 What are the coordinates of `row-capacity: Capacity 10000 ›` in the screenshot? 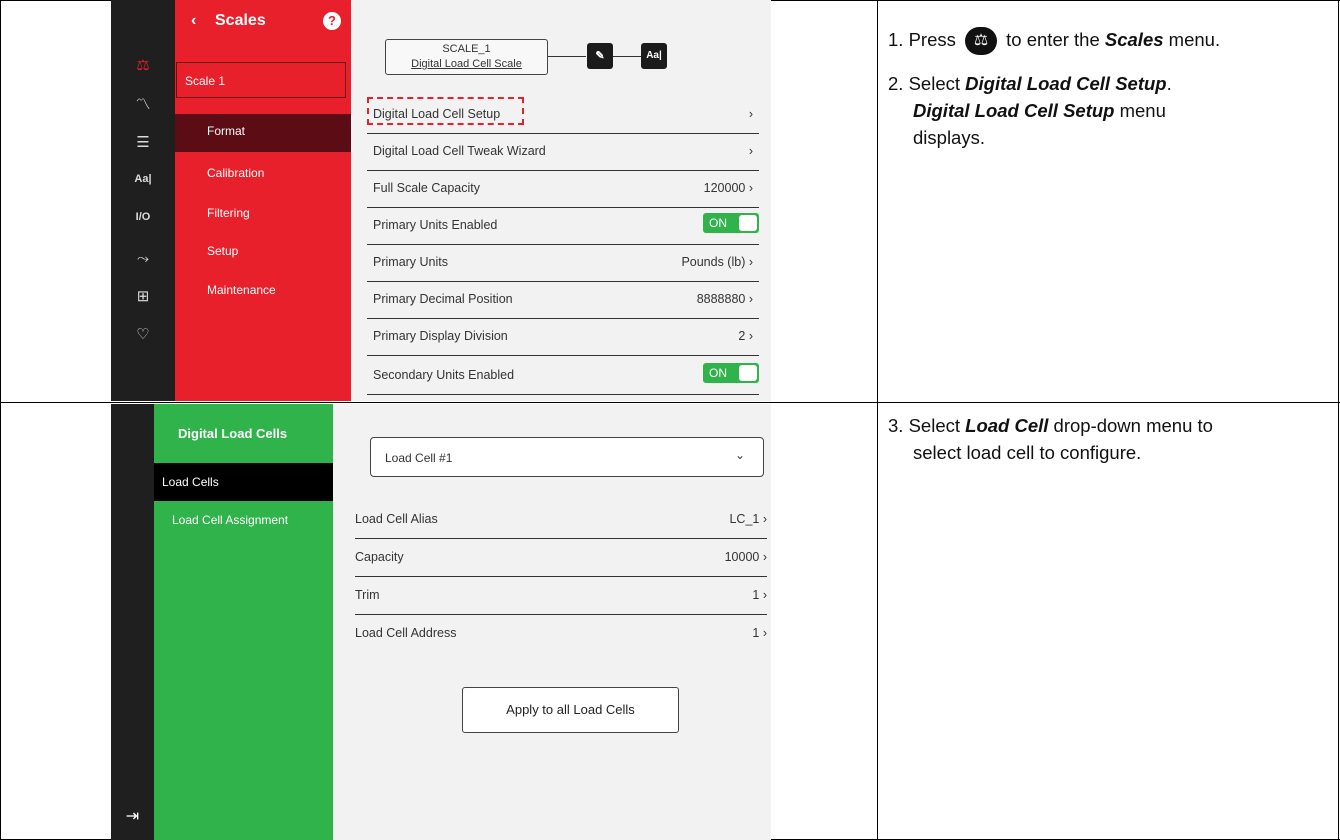 It's located at (561, 558).